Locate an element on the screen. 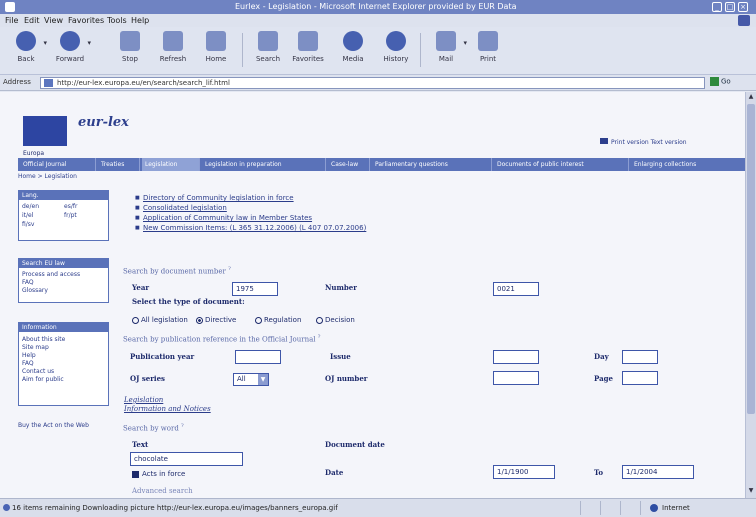  go-button: Go is located at coordinates (725, 83).